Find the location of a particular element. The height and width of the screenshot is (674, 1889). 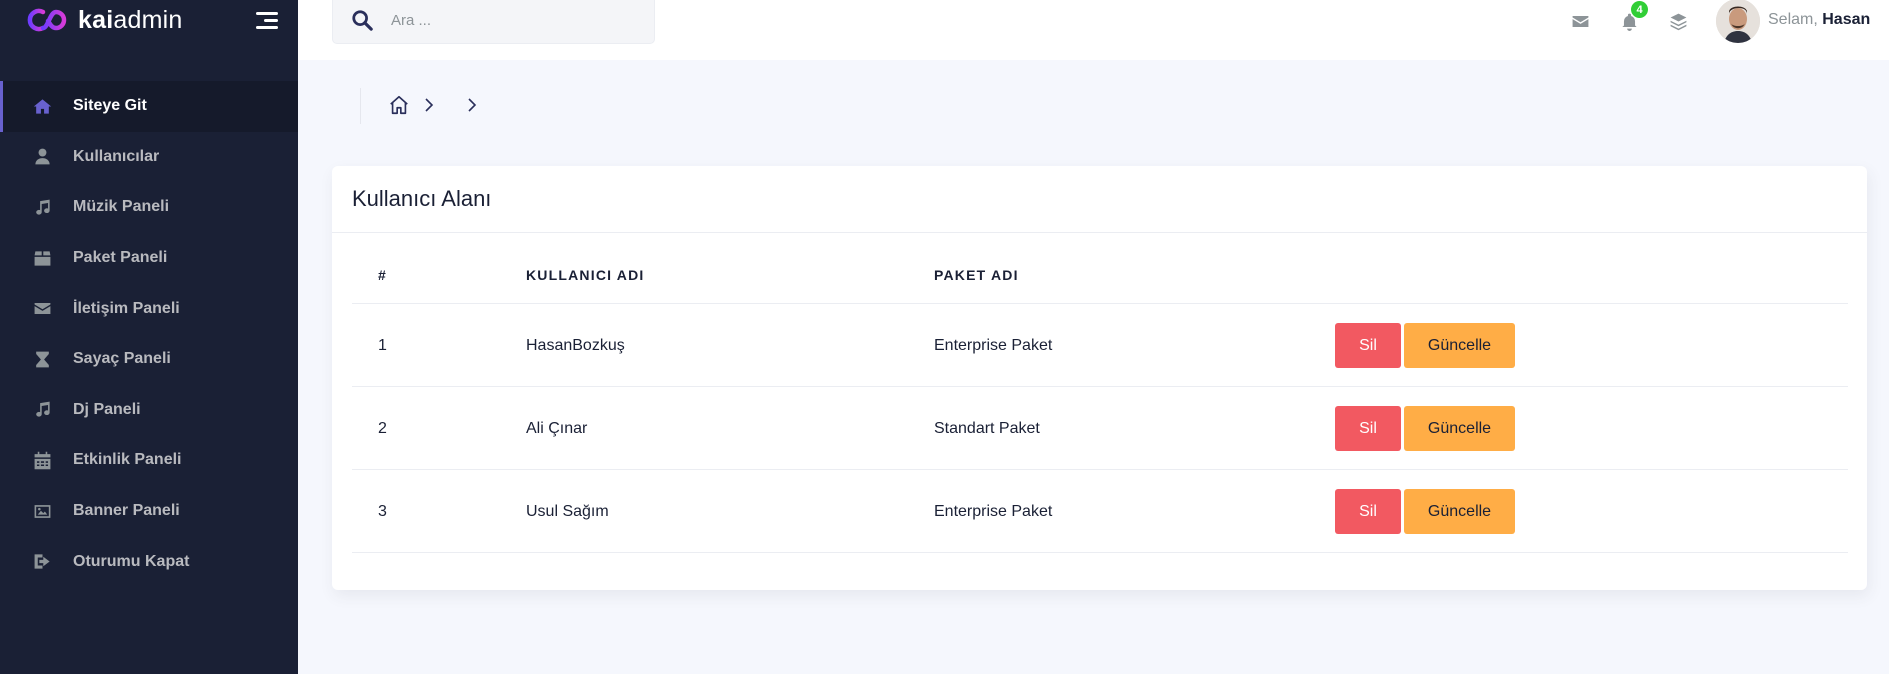

user-icon is located at coordinates (42, 157).